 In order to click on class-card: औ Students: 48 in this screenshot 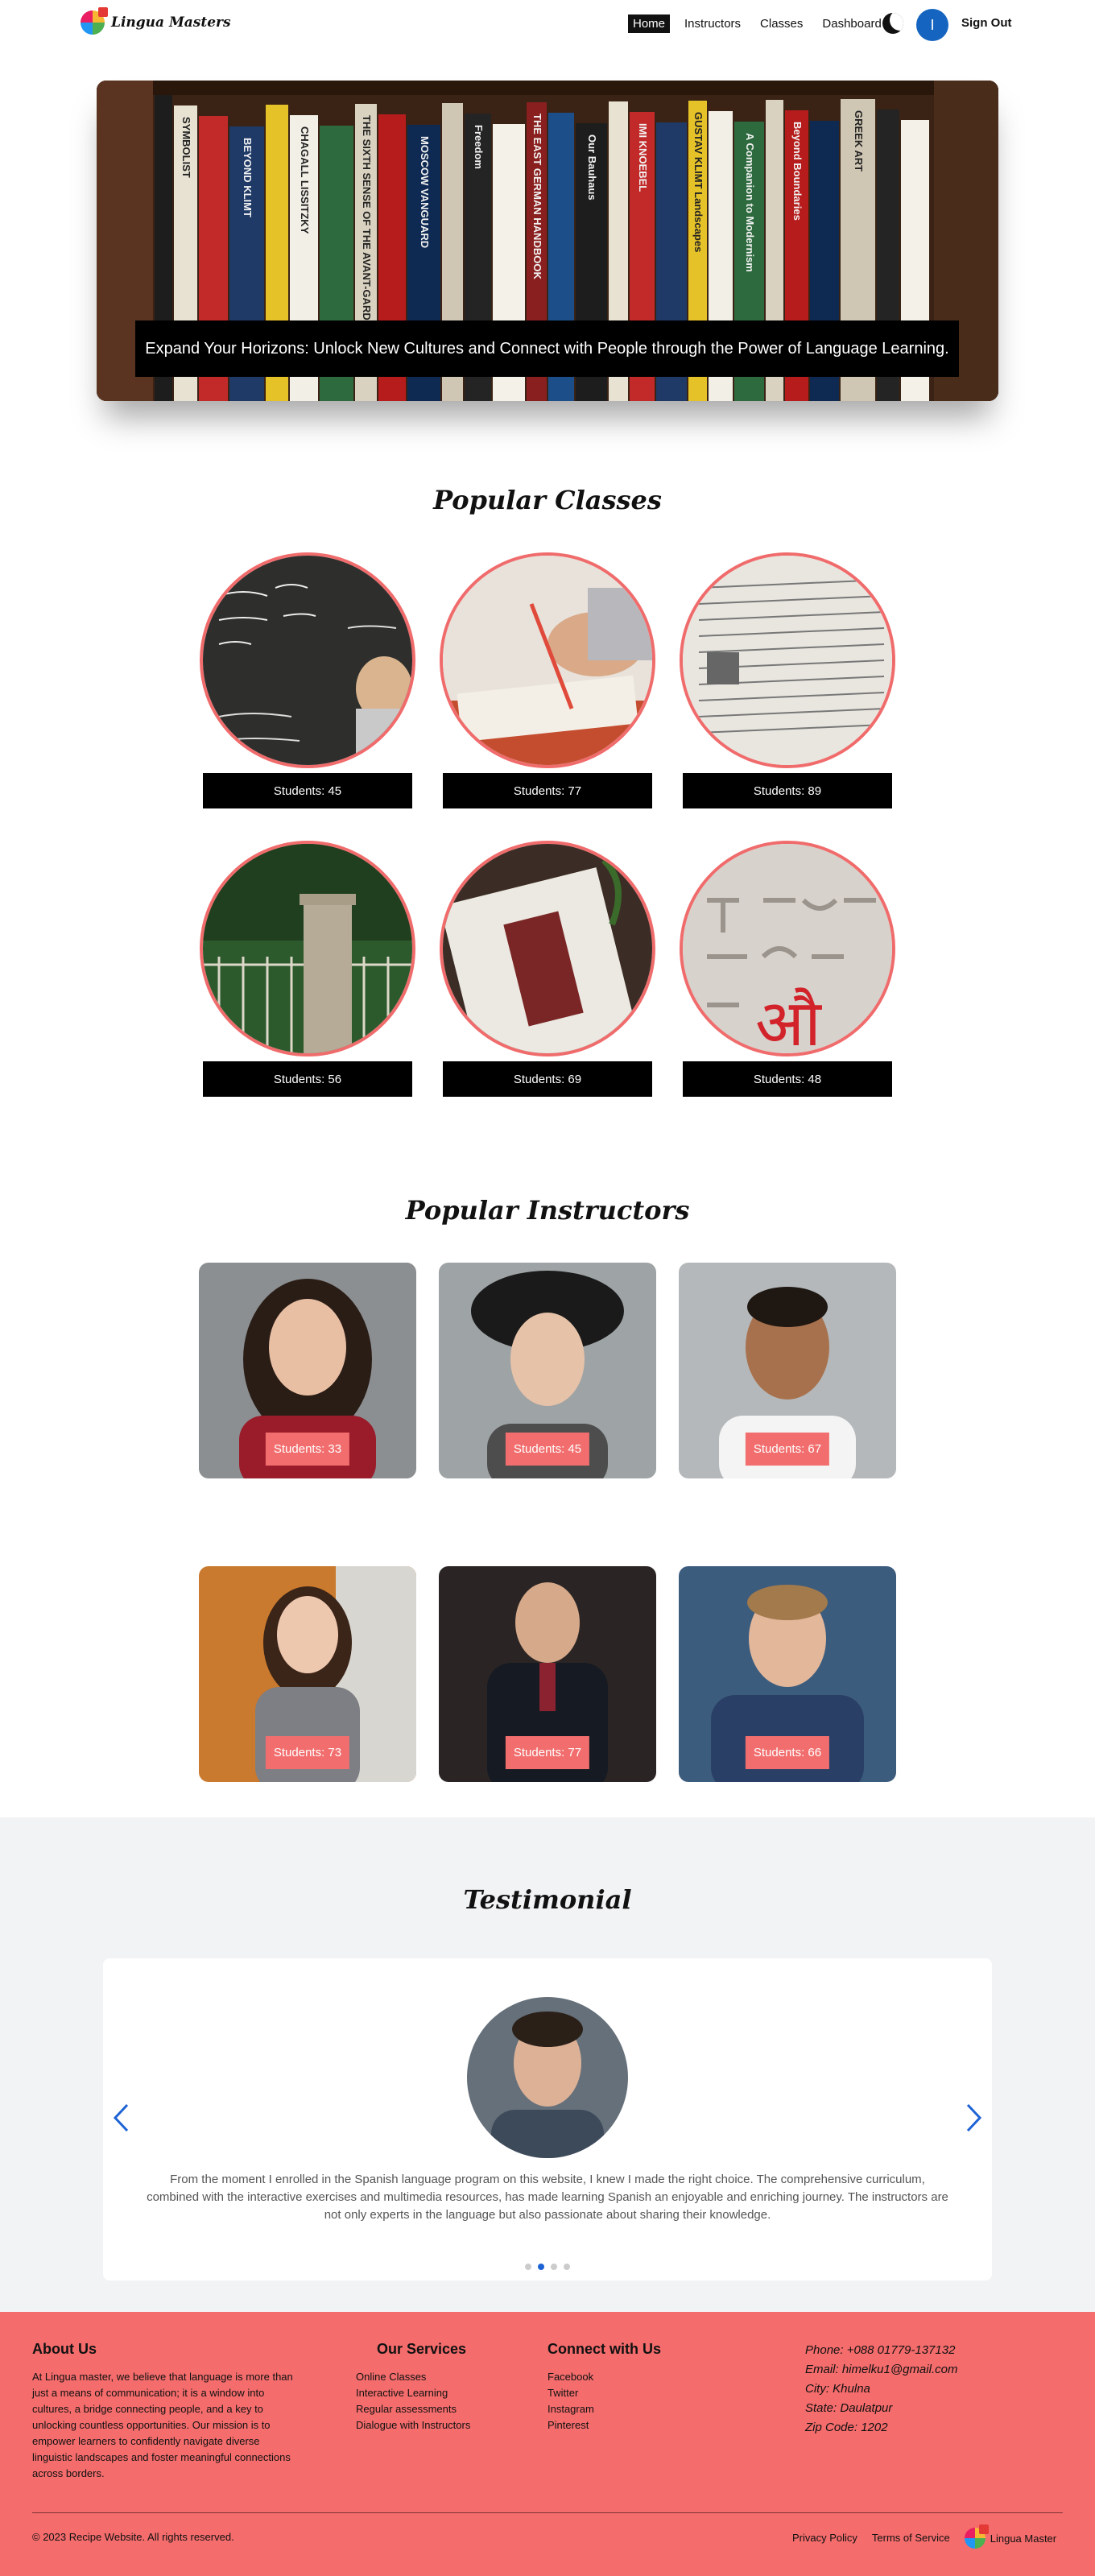, I will do `click(787, 969)`.